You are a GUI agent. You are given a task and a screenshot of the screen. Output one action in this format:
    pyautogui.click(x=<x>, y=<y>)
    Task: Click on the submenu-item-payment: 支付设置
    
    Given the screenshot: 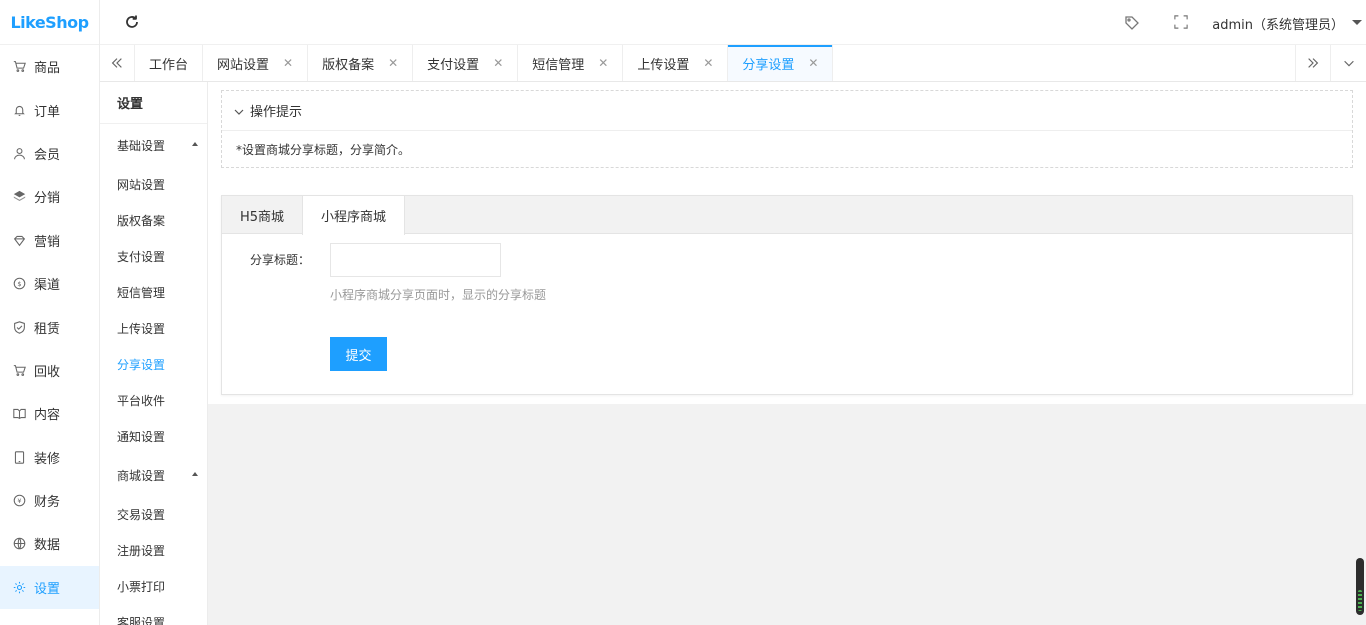 What is the action you would take?
    pyautogui.click(x=153, y=256)
    